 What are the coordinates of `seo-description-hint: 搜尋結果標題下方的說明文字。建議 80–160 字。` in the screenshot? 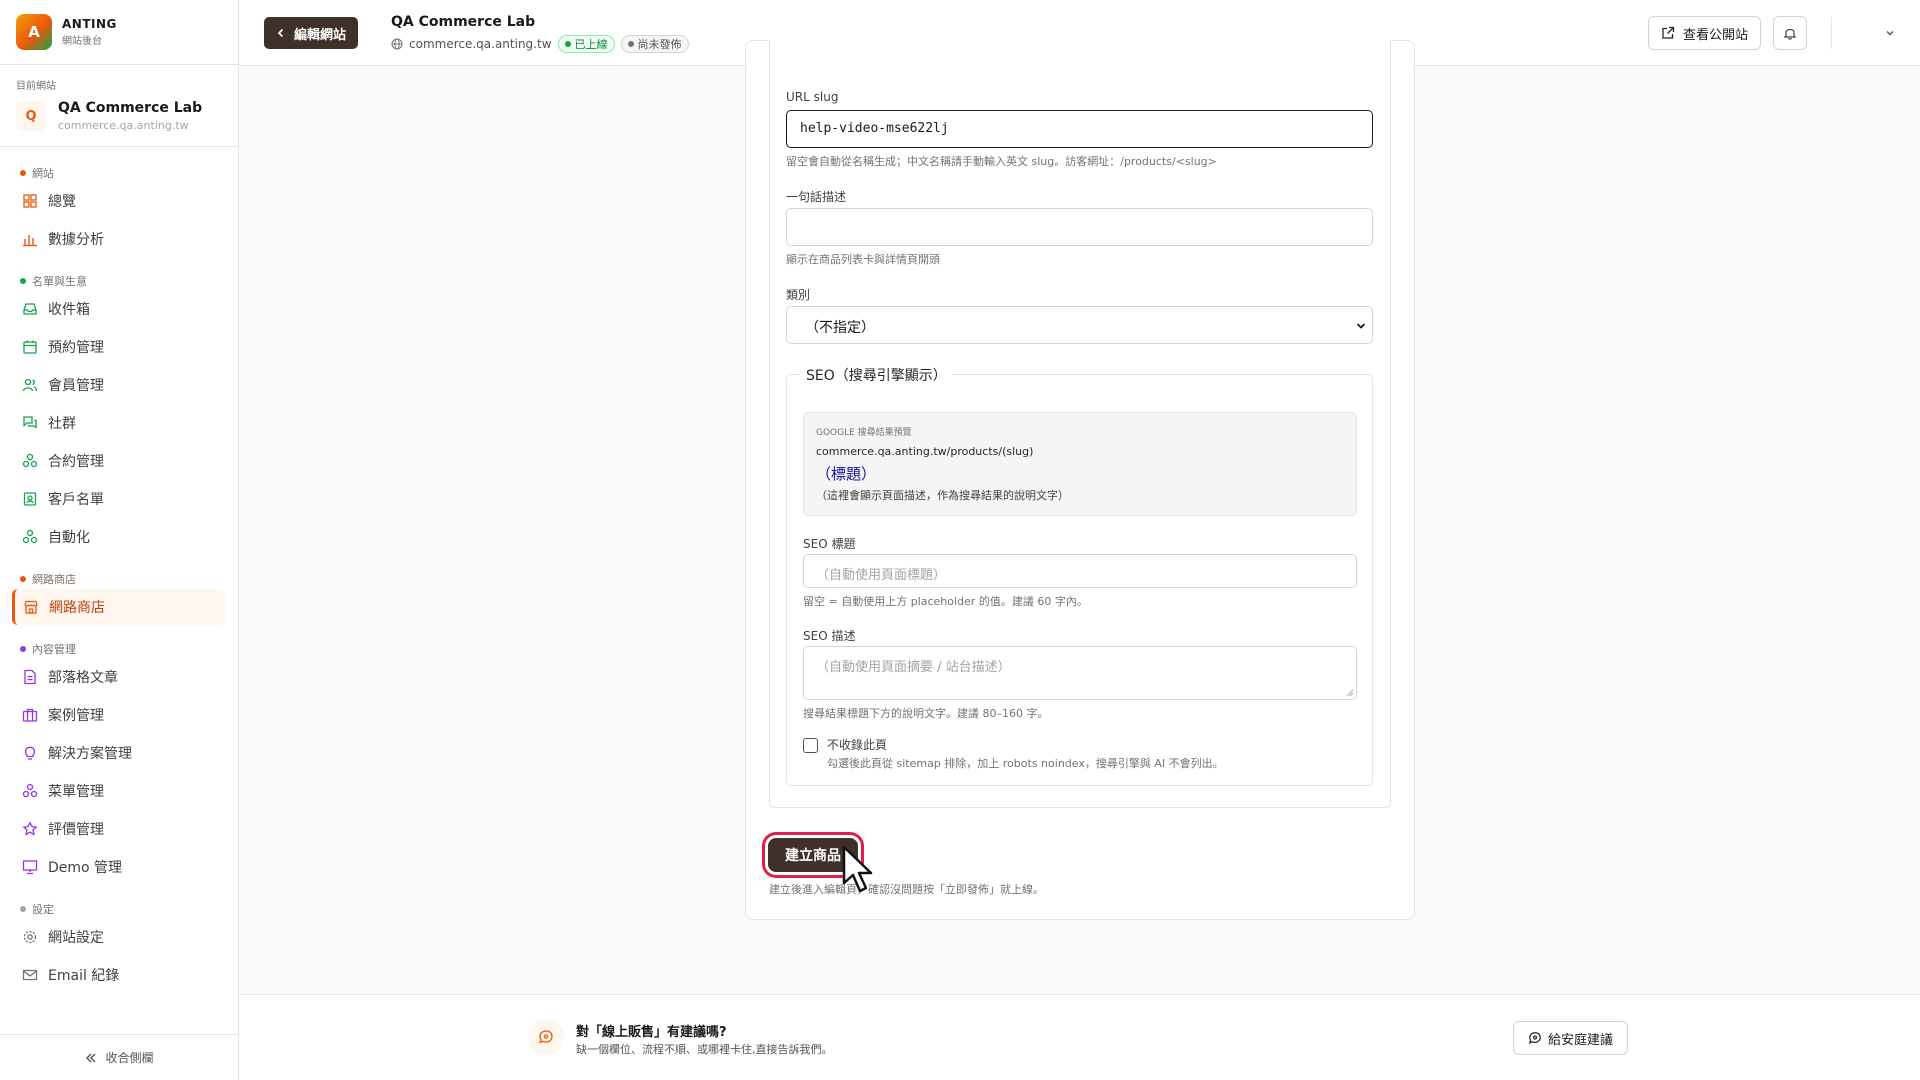 It's located at (926, 713).